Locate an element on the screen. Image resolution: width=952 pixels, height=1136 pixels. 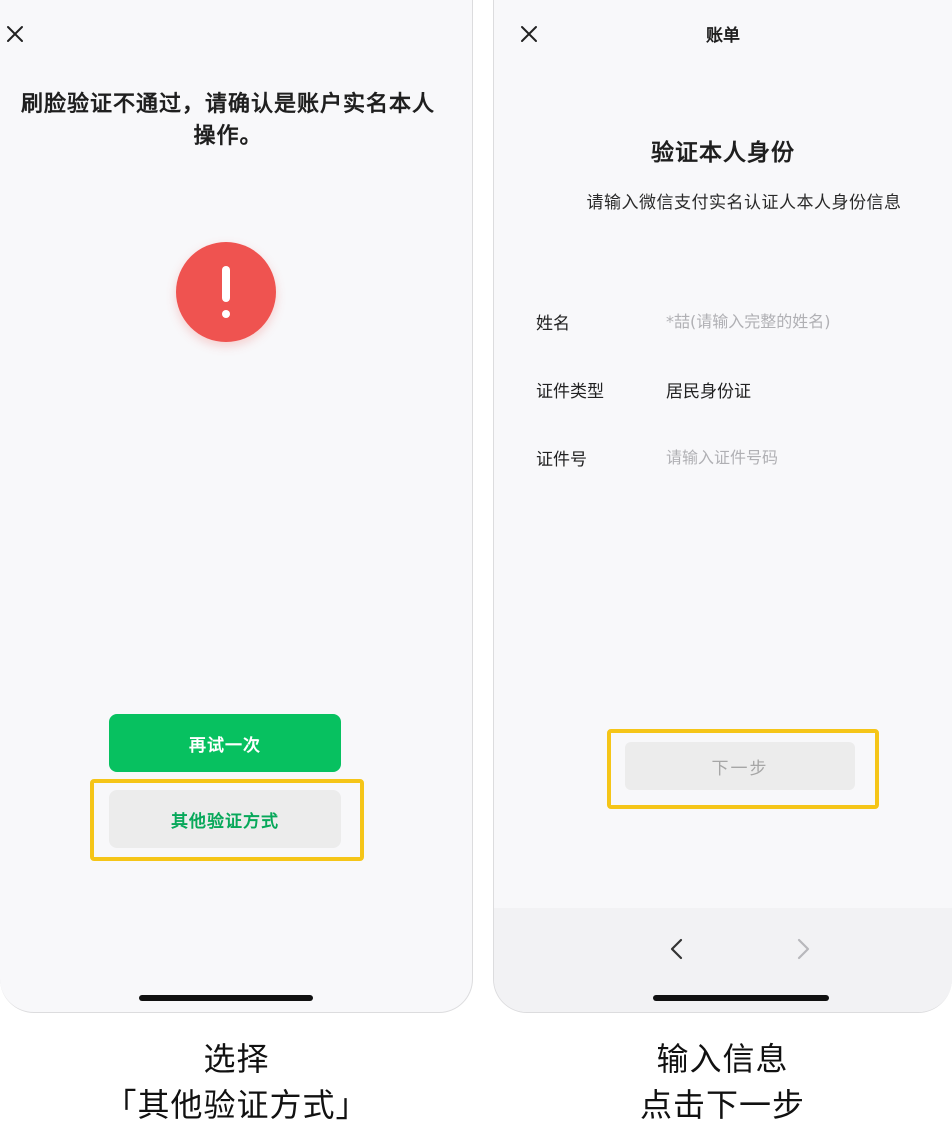
caption-right-line1: 输入信息 is located at coordinates (722, 1059).